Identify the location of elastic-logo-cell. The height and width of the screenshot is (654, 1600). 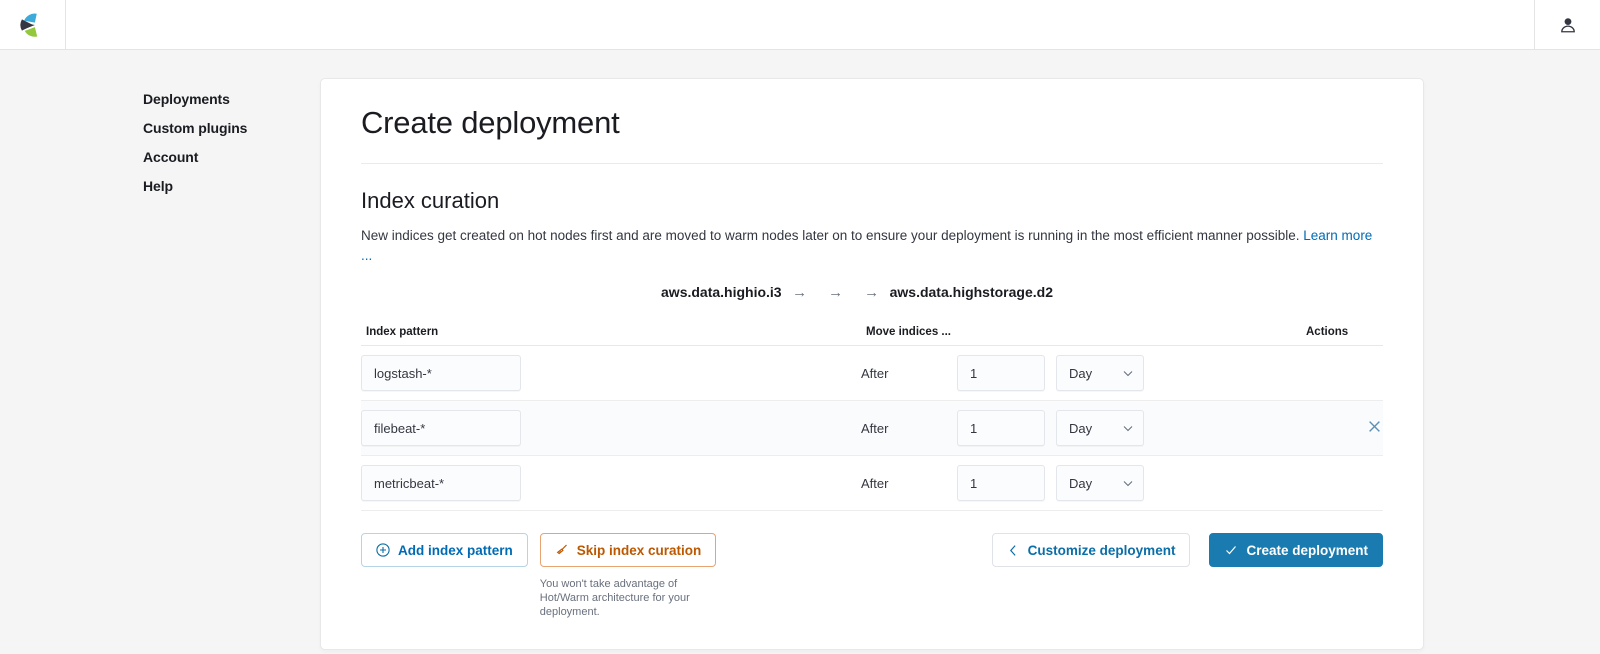
(33, 25).